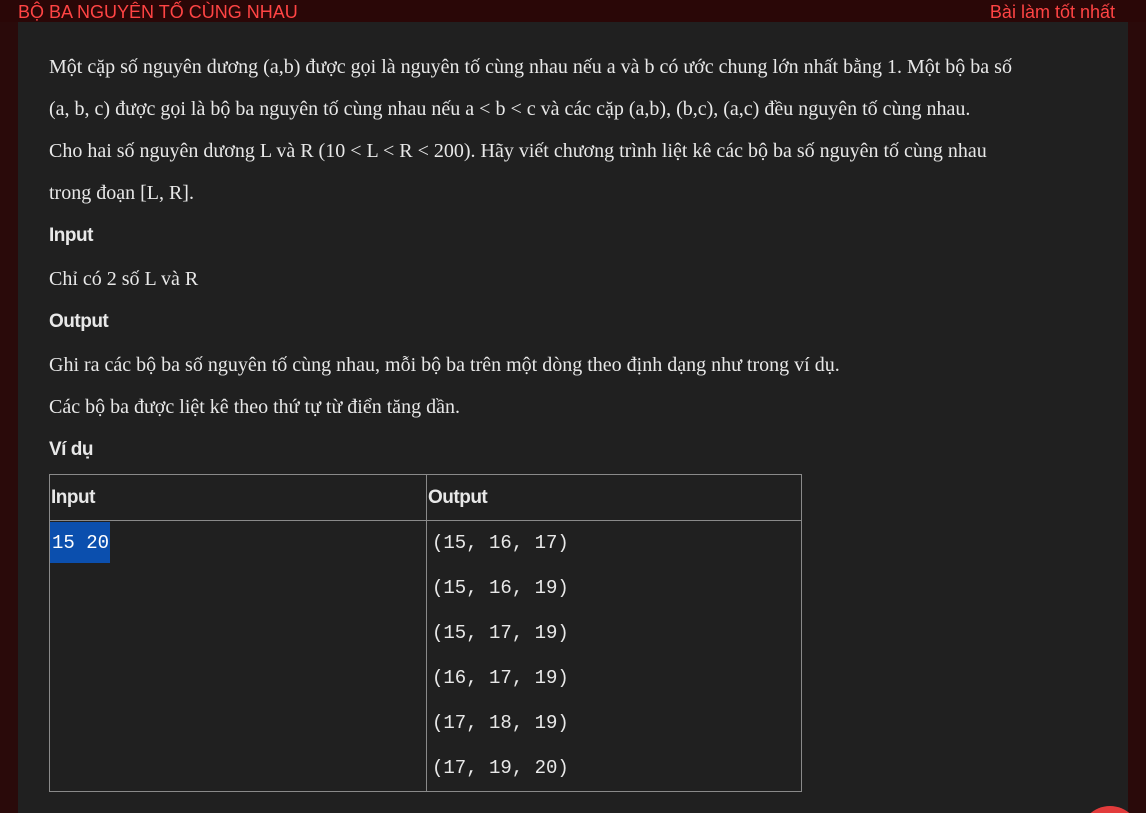  Describe the element at coordinates (158, 12) in the screenshot. I see `problem-title: BỘ BA NGUYÊN TỐ CÙNG NHAU` at that location.